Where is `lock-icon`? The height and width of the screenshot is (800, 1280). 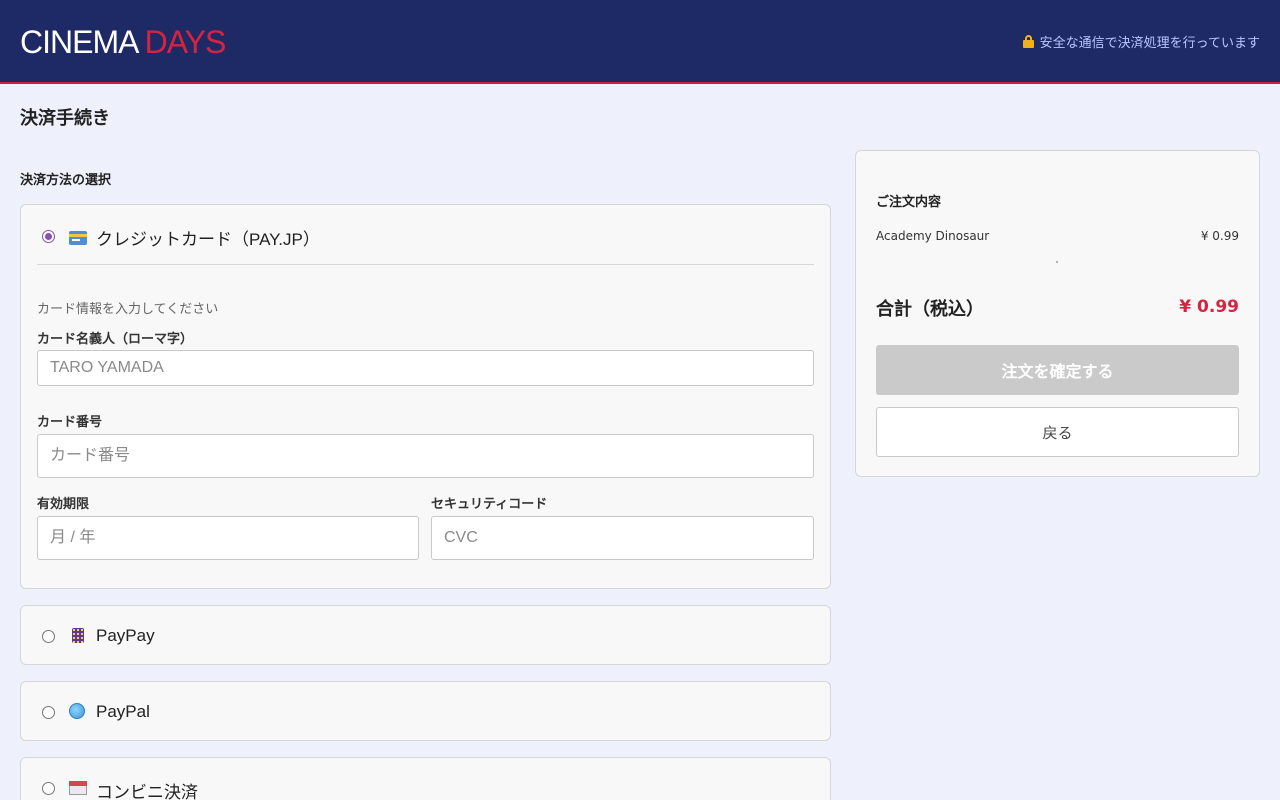
lock-icon is located at coordinates (1028, 41).